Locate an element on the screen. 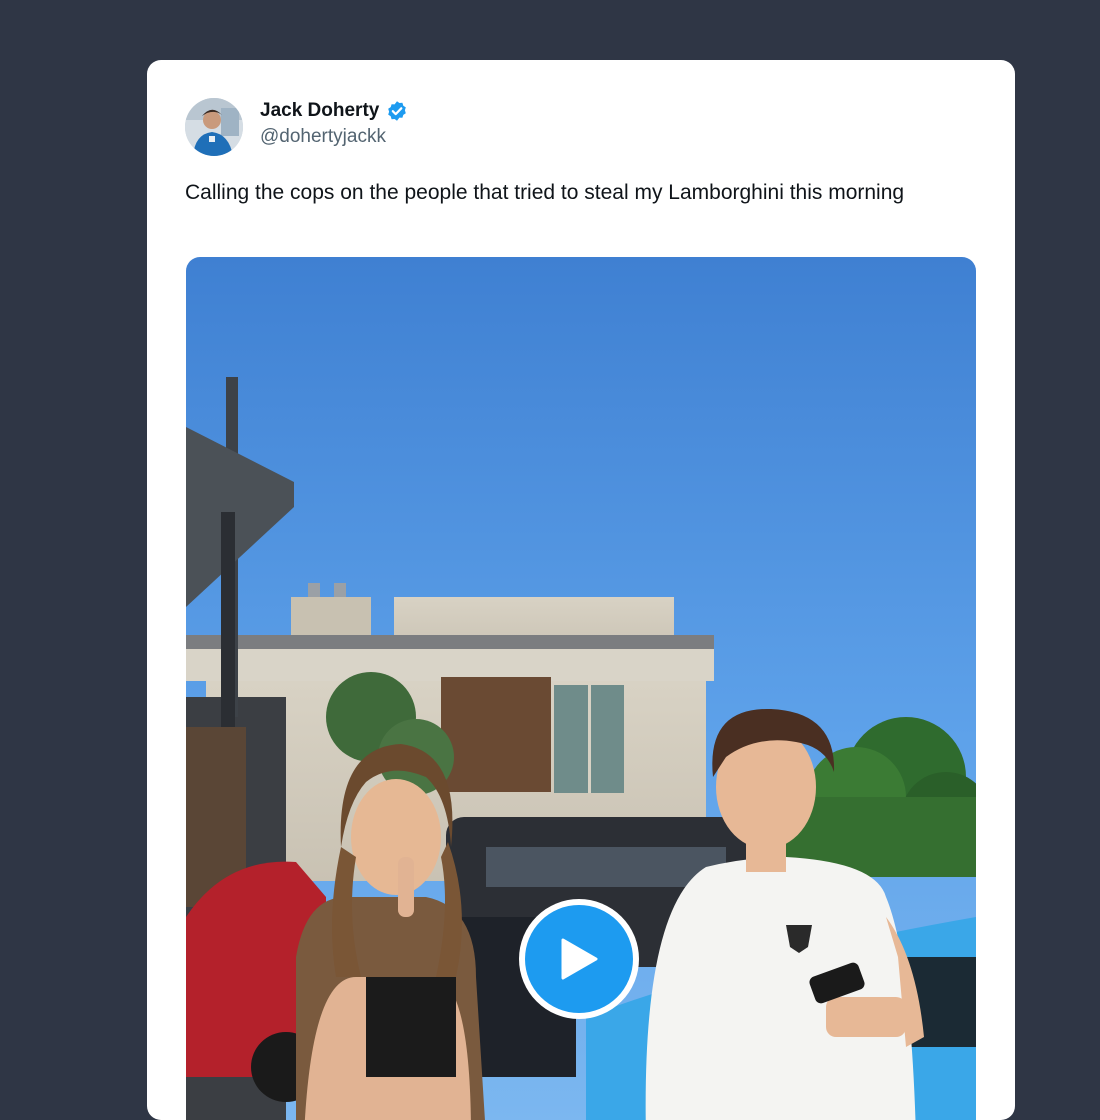 The width and height of the screenshot is (1100, 1120). display-name: Jack Doherty is located at coordinates (319, 111).